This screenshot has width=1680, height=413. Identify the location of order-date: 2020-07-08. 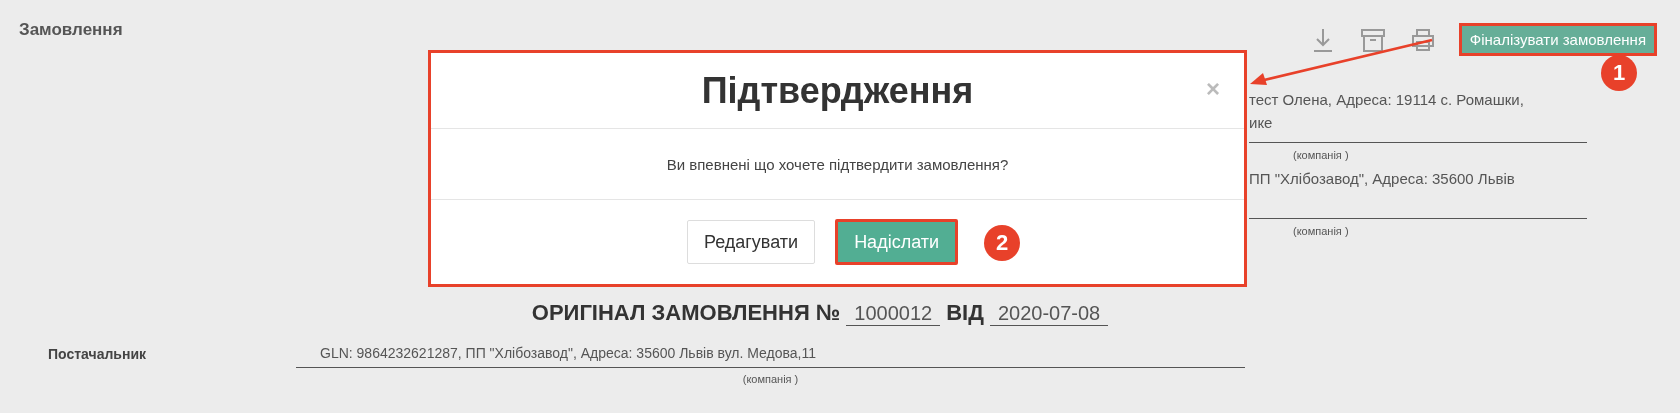
(1049, 314).